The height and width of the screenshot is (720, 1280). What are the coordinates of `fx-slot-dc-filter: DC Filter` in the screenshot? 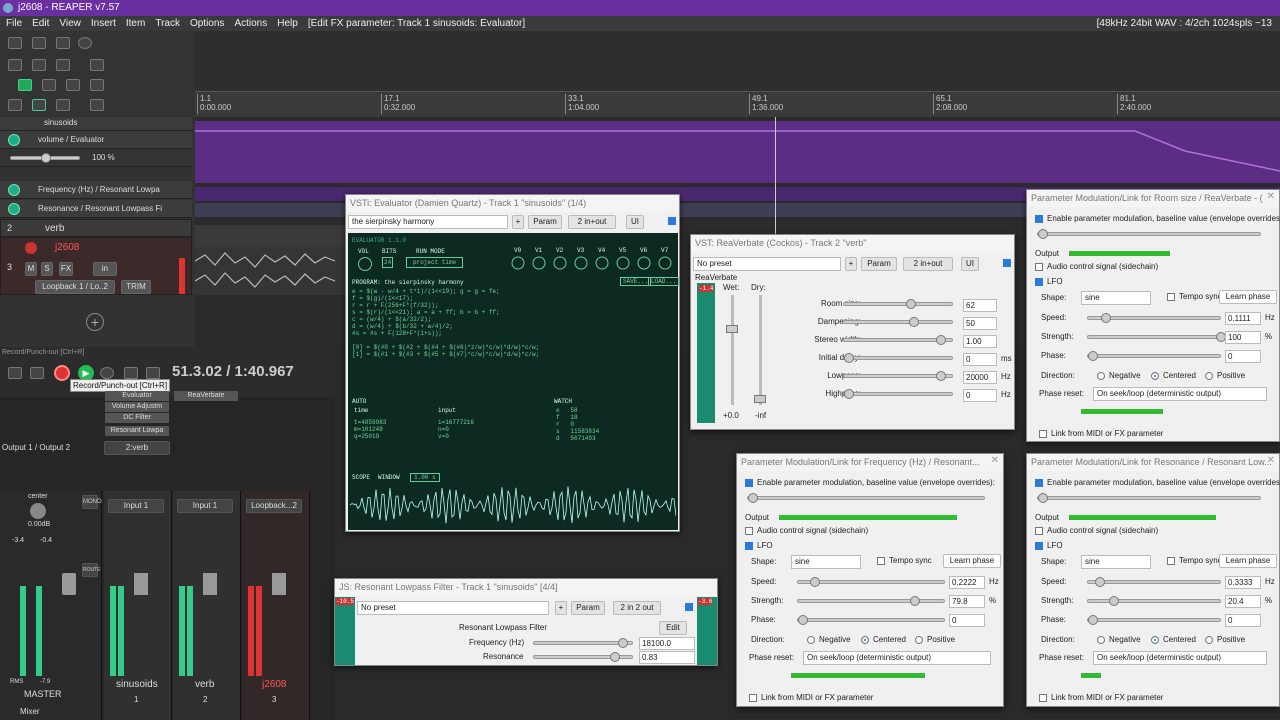 It's located at (137, 418).